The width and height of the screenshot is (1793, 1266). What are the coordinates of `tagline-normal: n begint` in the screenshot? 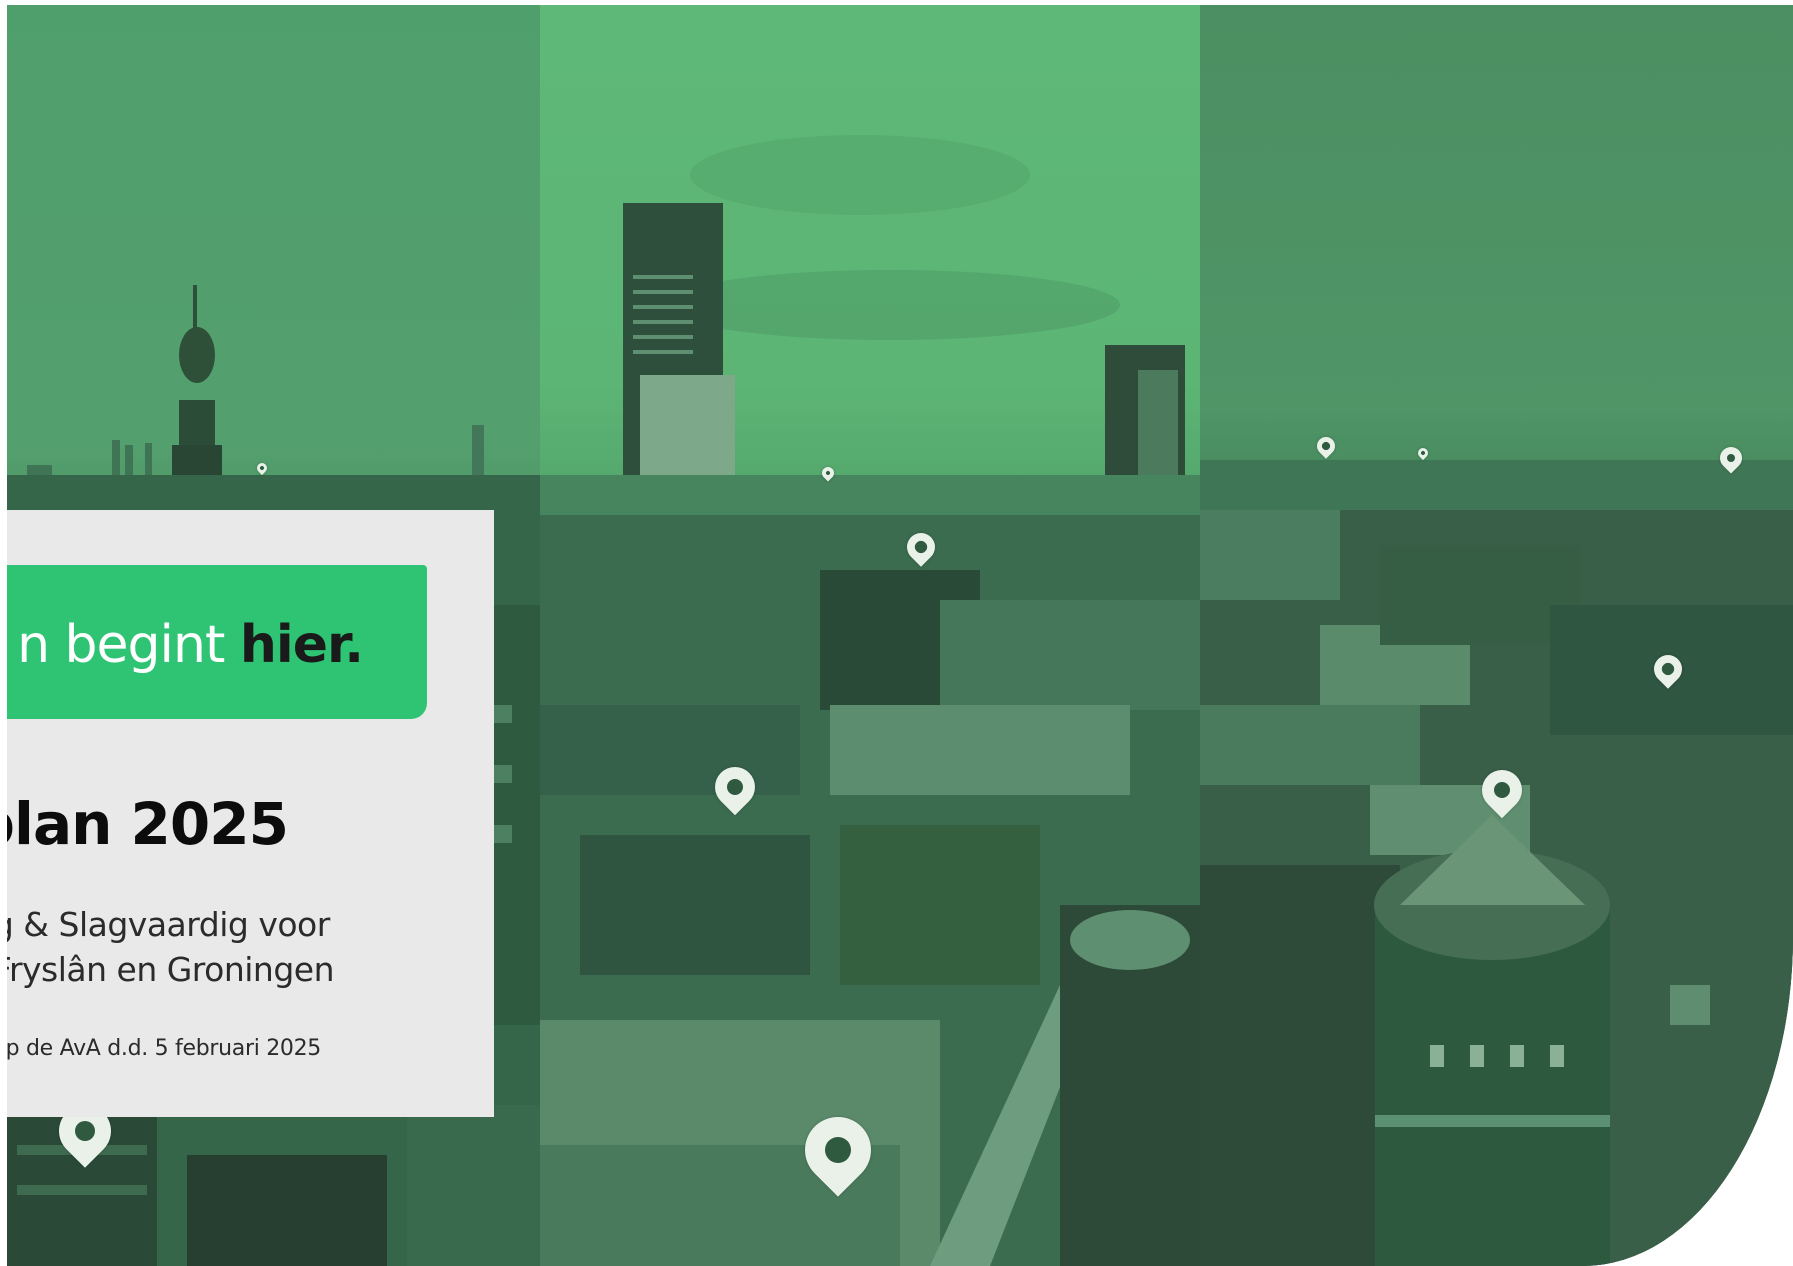 It's located at (121, 645).